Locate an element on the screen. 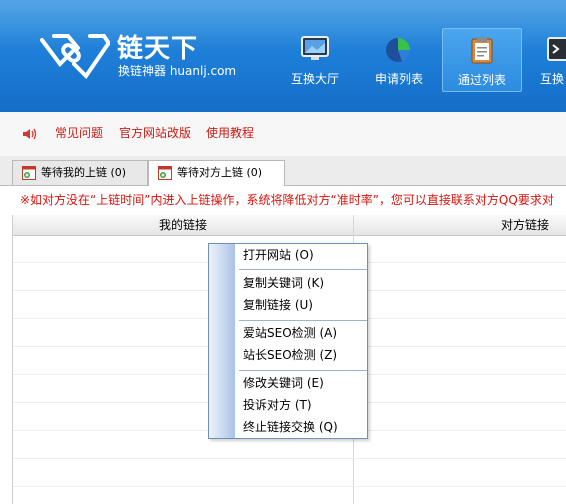  quick-links-bar: 常见问题 官方网站改版 使用教程 is located at coordinates (283, 134).